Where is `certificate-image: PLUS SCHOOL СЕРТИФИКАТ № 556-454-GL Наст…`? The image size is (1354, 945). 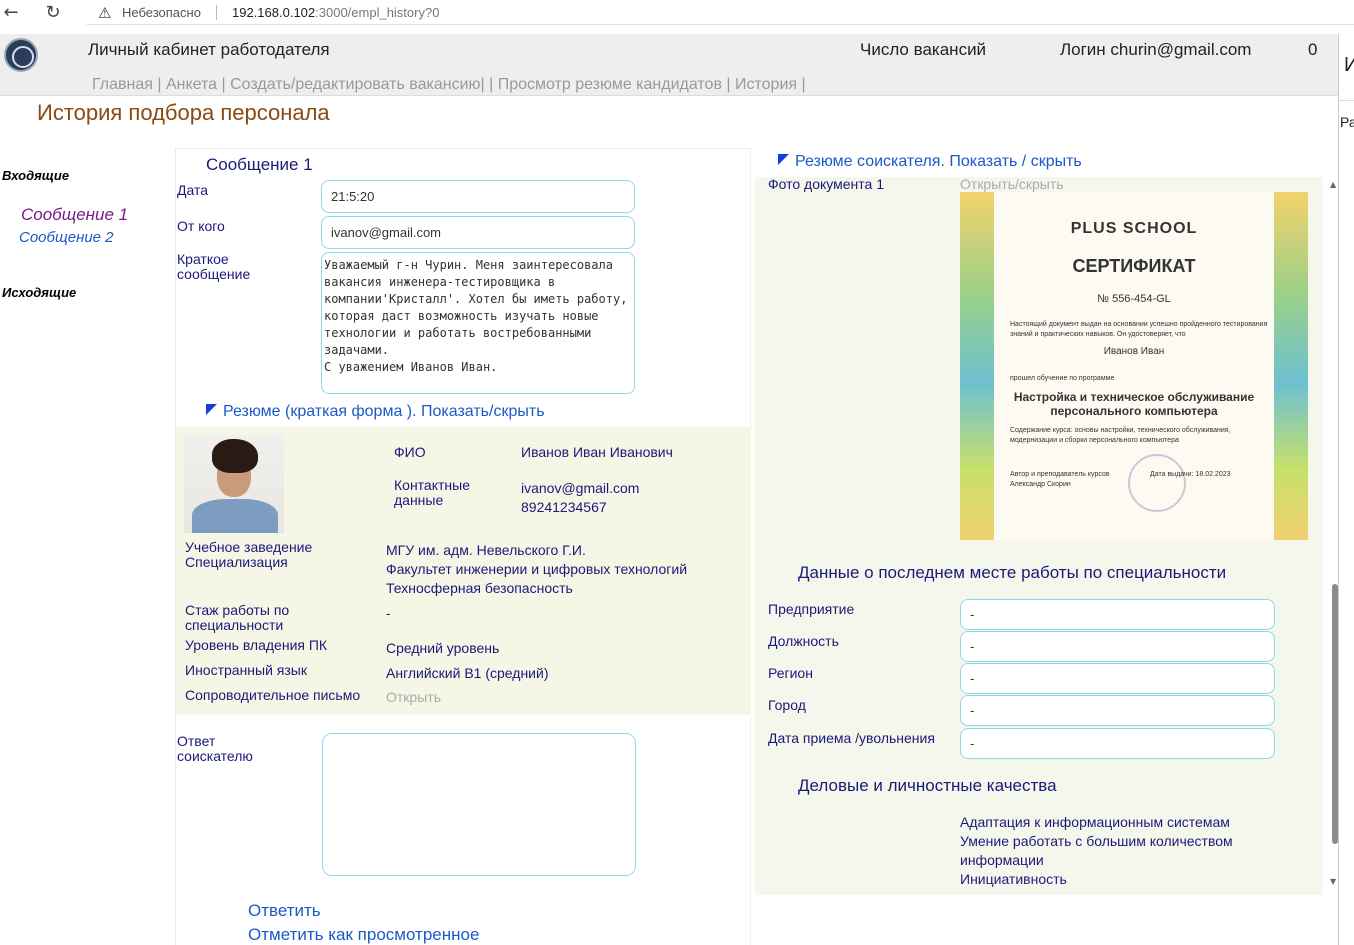 certificate-image: PLUS SCHOOL СЕРТИФИКАТ № 556-454-GL Наст… is located at coordinates (1134, 366).